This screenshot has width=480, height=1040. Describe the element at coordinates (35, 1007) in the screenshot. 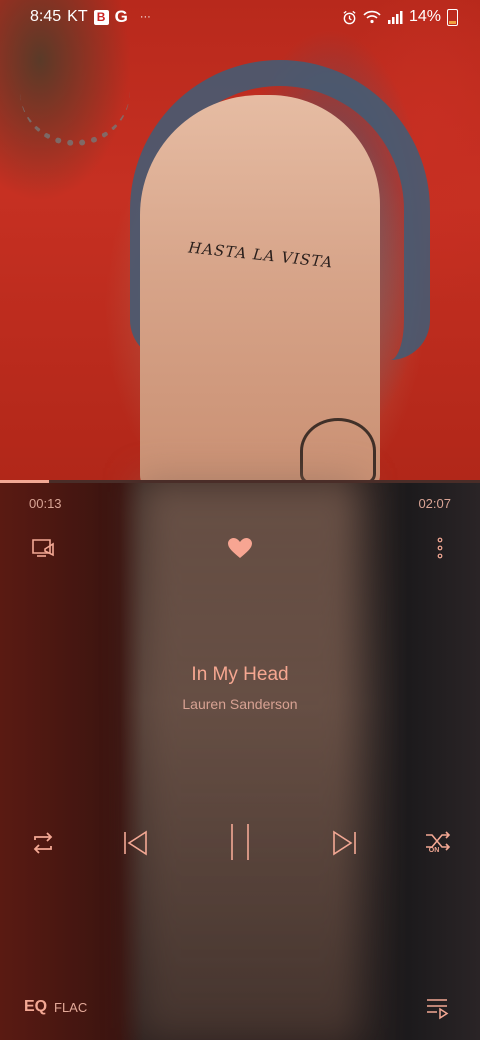

I see `eq-button: EQ` at that location.